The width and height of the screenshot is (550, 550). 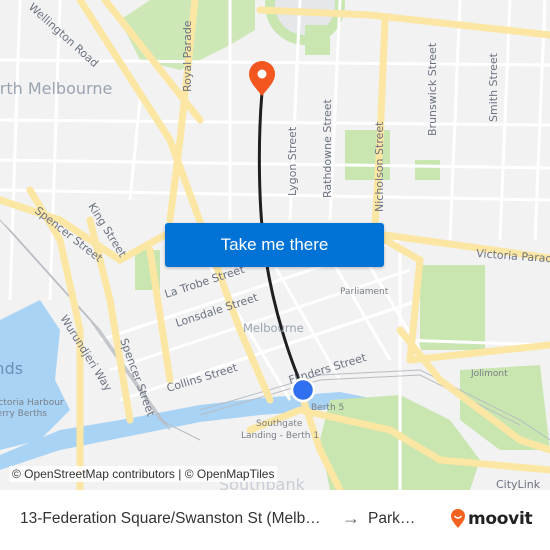 What do you see at coordinates (489, 374) in the screenshot?
I see `label-jolimont: Jolimont` at bounding box center [489, 374].